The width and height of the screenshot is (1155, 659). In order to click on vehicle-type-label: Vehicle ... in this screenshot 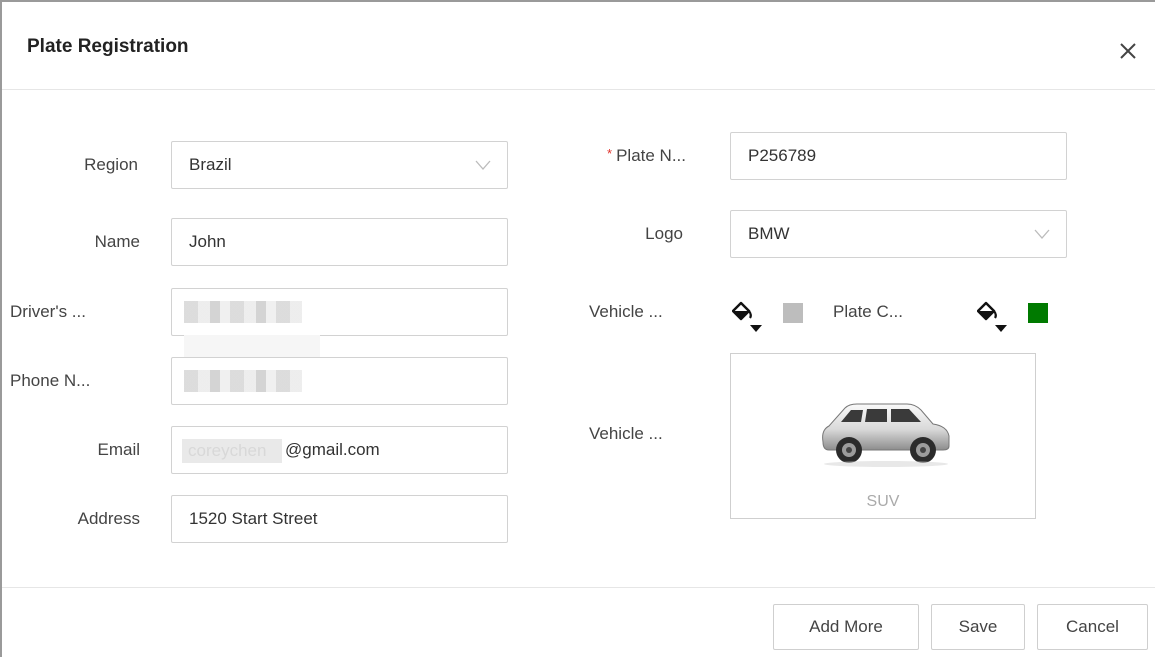, I will do `click(626, 433)`.